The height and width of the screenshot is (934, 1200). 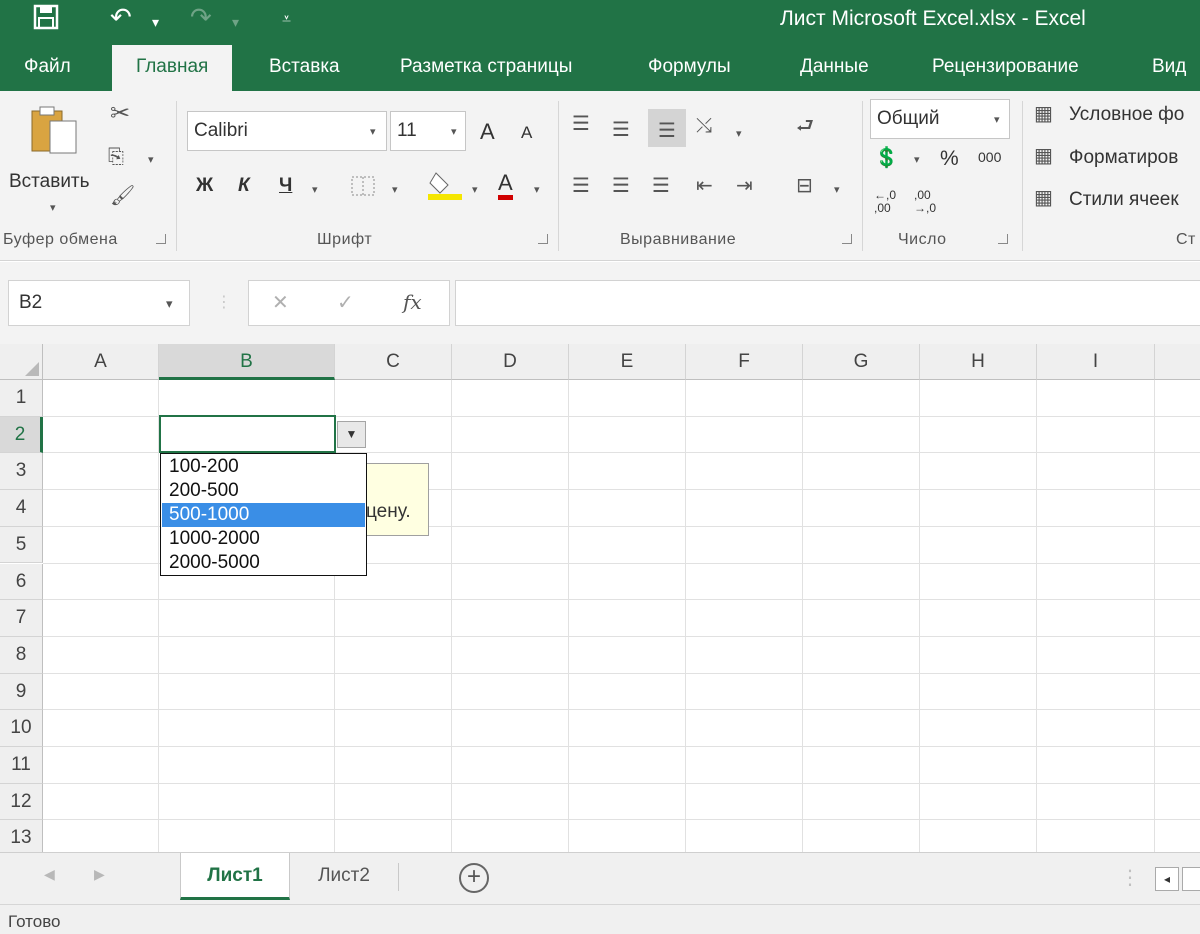 I want to click on fill-color-icon, so click(x=446, y=186).